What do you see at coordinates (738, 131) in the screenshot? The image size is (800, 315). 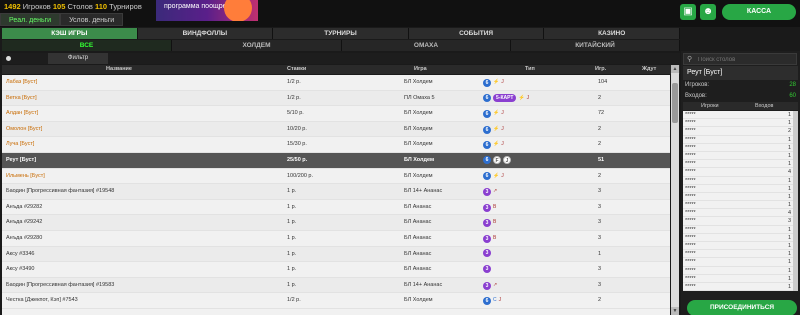 I see `player-row: ***** 2` at bounding box center [738, 131].